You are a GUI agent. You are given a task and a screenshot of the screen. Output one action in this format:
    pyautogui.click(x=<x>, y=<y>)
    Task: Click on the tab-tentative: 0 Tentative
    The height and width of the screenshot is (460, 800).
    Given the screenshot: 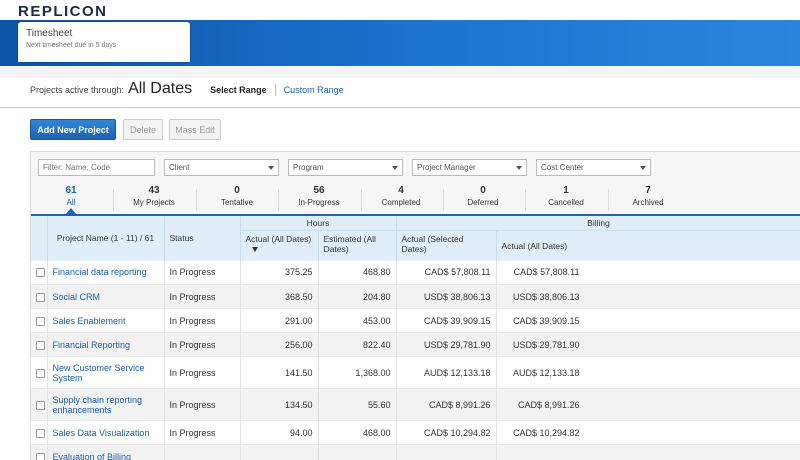 What is the action you would take?
    pyautogui.click(x=237, y=196)
    